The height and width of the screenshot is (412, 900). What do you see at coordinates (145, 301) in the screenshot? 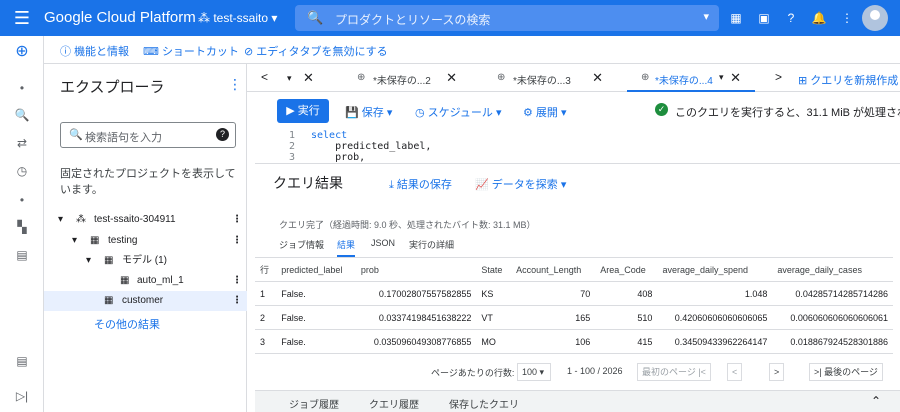
I see `tree-item-table: ▦ customer ⋮` at bounding box center [145, 301].